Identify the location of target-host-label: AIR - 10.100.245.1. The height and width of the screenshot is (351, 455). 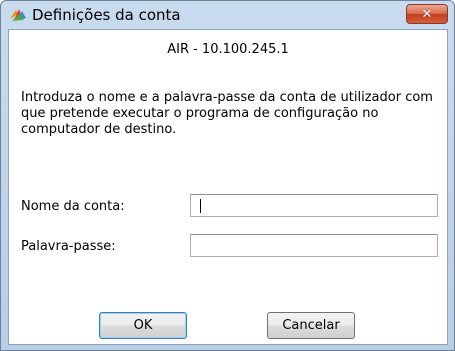
(228, 49).